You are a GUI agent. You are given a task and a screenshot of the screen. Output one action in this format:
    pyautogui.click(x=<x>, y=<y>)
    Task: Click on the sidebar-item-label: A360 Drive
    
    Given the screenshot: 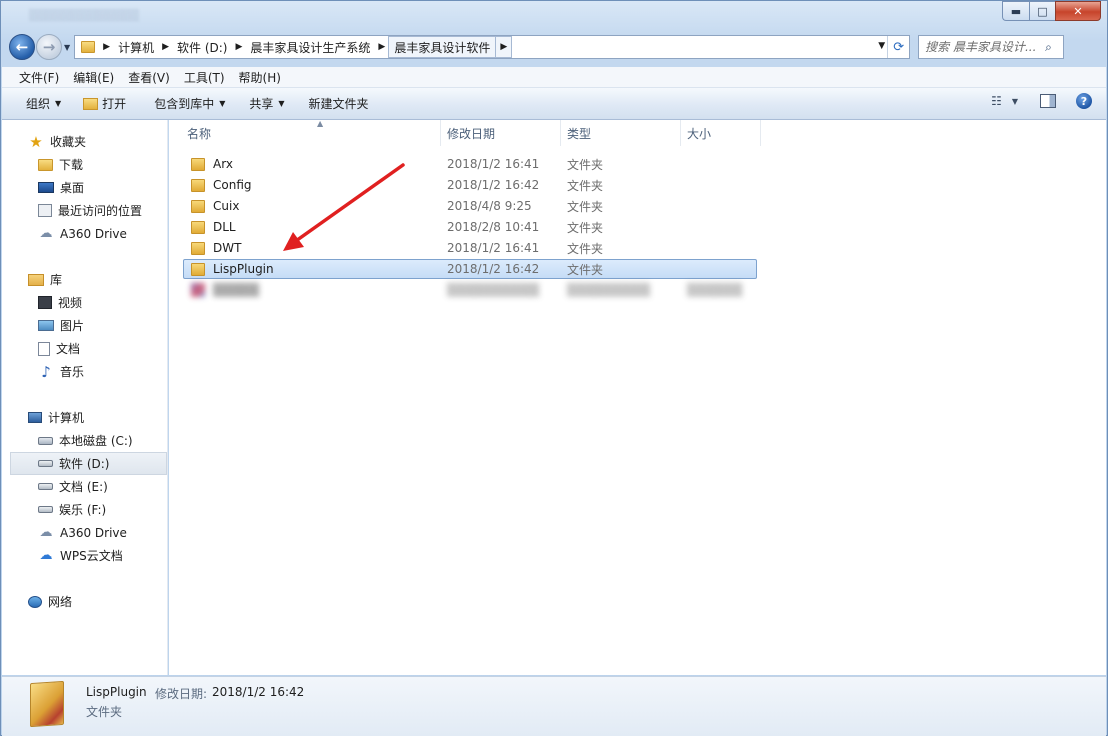 What is the action you would take?
    pyautogui.click(x=93, y=233)
    